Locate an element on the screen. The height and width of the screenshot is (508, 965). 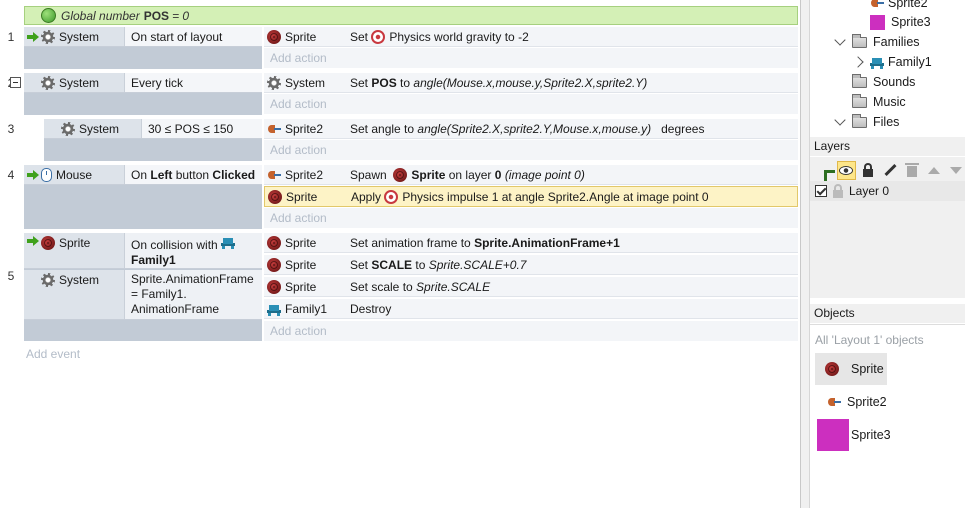
condition-row: System 30 ≤ POS ≤ 150 is located at coordinates (153, 129).